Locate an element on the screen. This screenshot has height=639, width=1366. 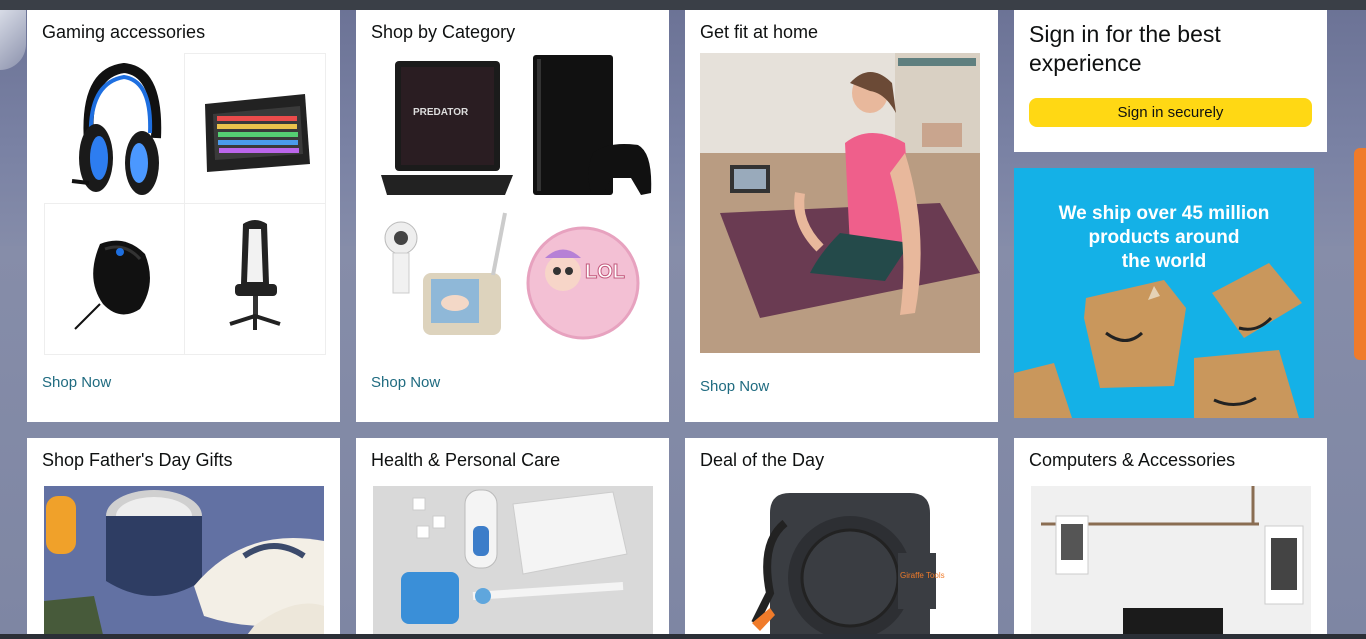
mouse-image is located at coordinates (115, 279).